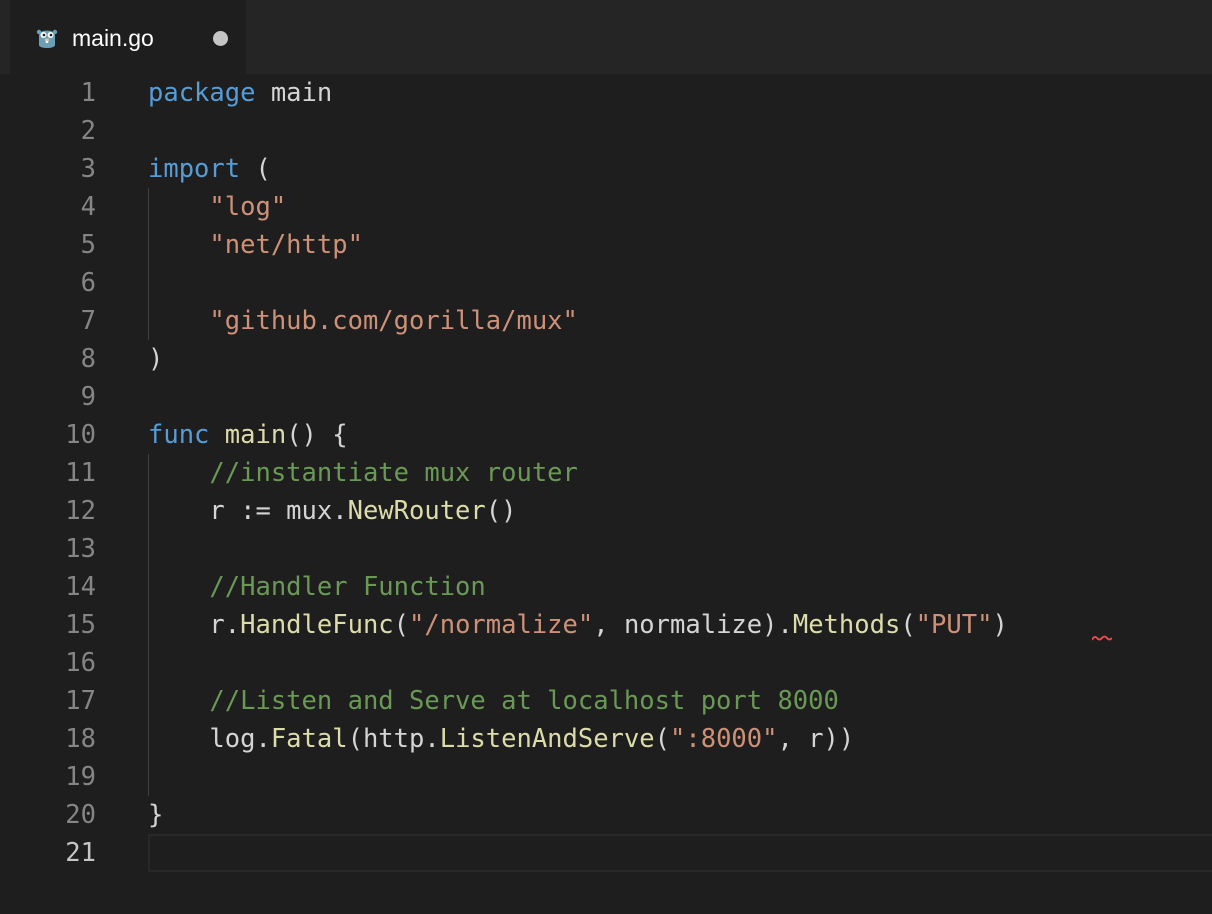 This screenshot has width=1212, height=914. I want to click on code-line: //Handler Function, so click(317, 587).